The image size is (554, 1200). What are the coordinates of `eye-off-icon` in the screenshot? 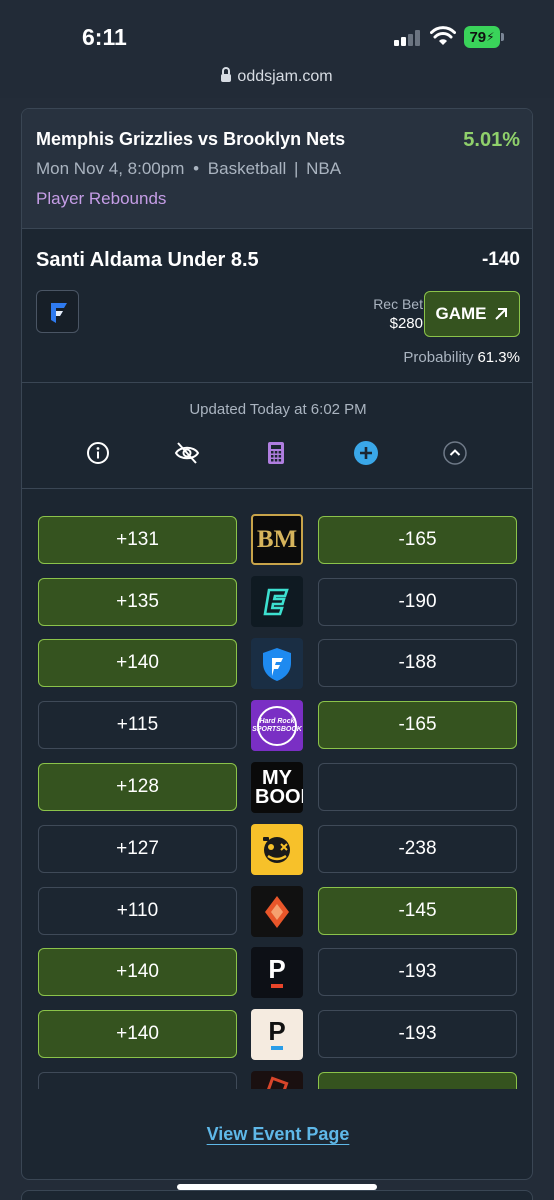 It's located at (187, 453).